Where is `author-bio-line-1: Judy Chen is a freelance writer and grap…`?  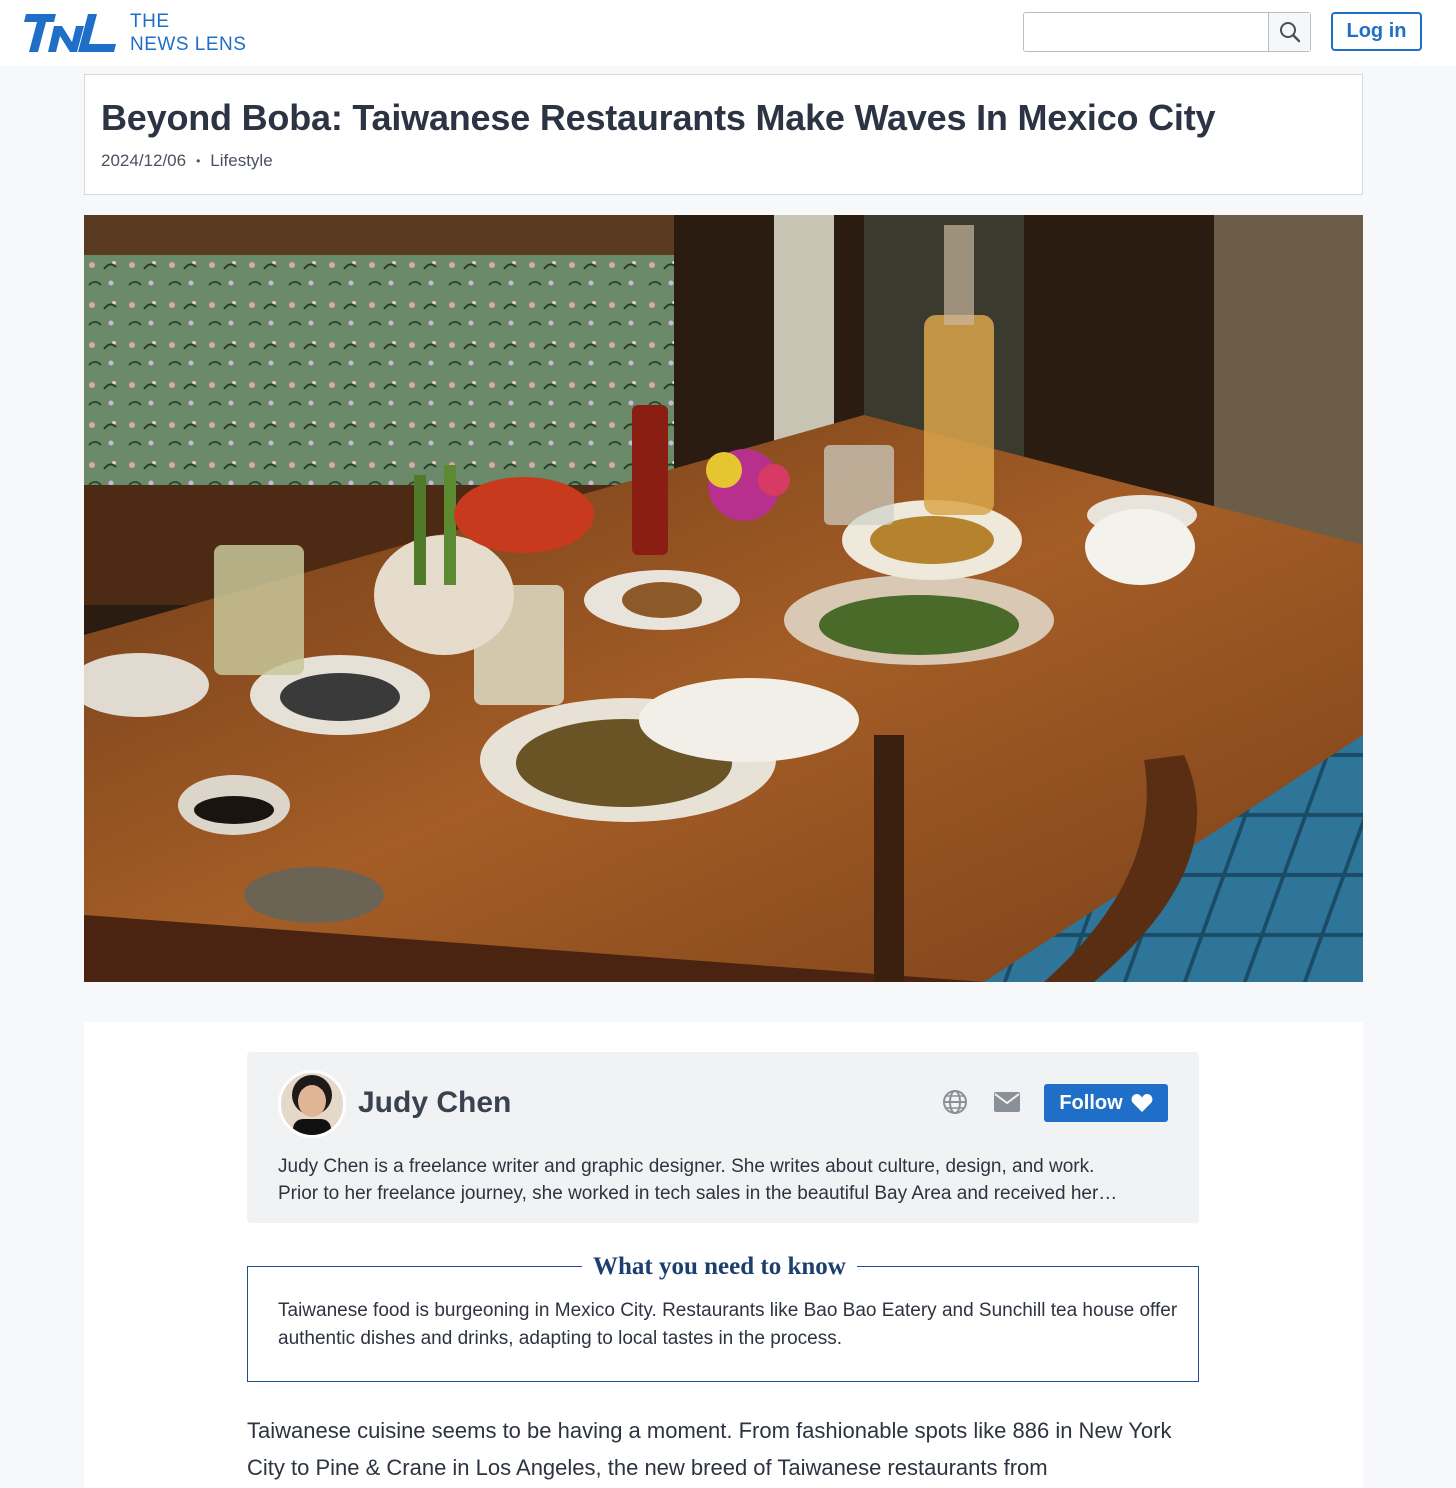 author-bio-line-1: Judy Chen is a freelance writer and grap… is located at coordinates (686, 1166).